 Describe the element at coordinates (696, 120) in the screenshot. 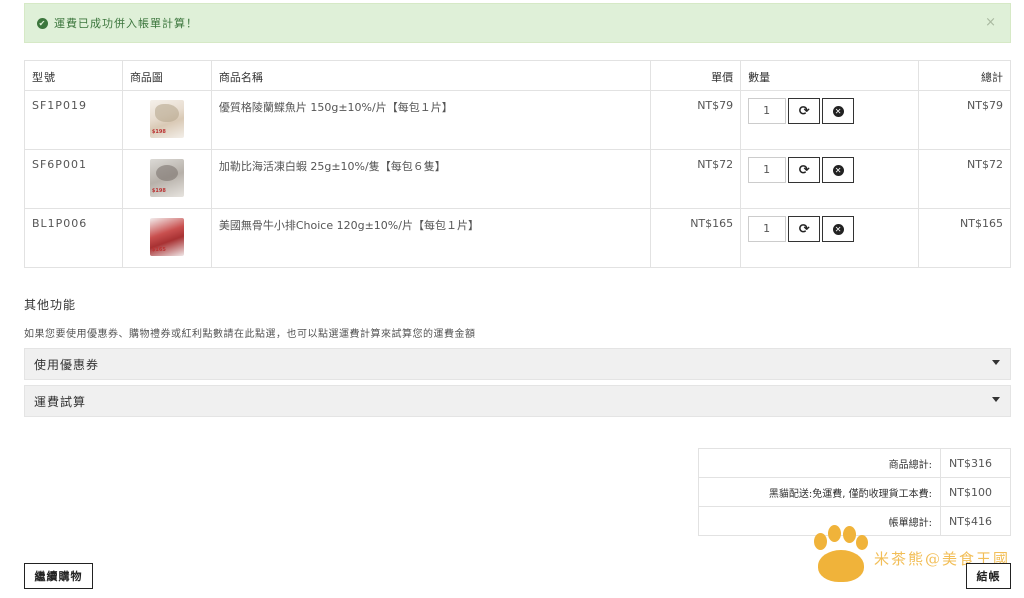

I see `cell-price: NT$79` at that location.